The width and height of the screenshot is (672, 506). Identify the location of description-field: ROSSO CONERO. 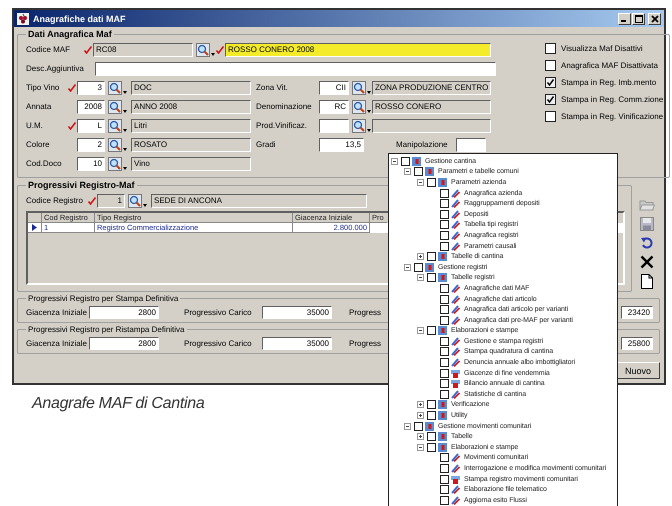
(431, 107).